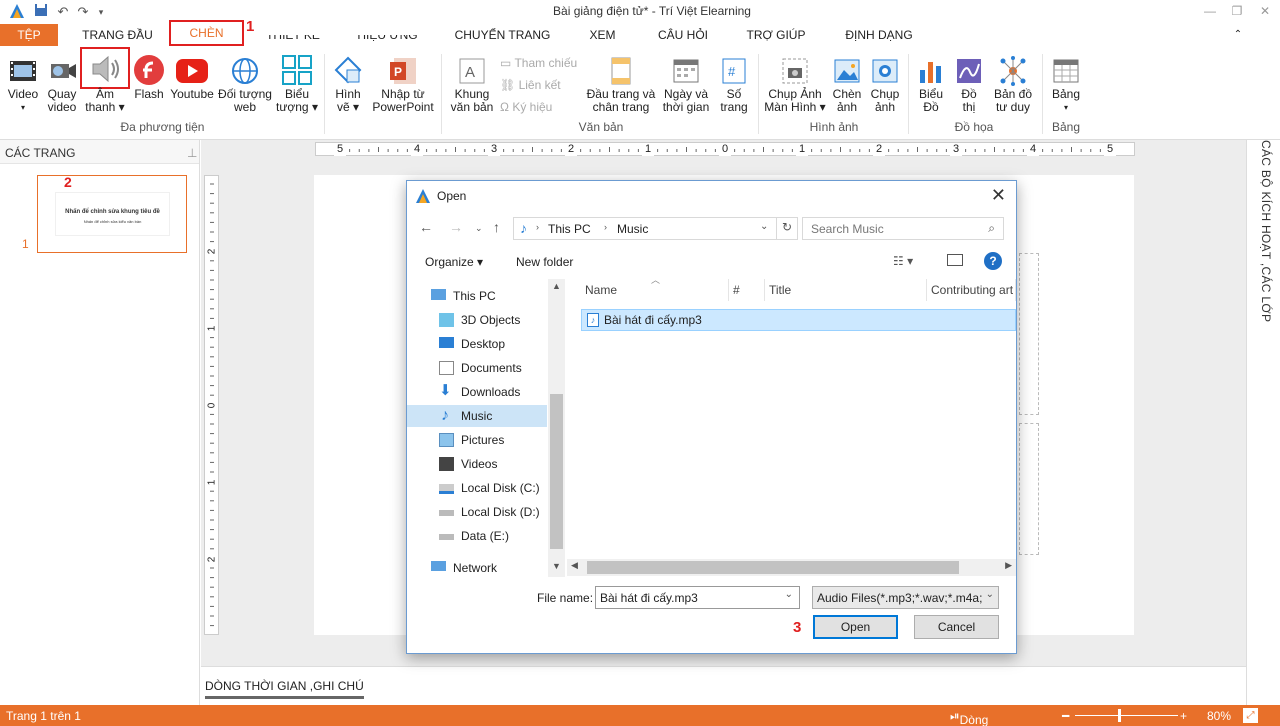  What do you see at coordinates (1065, 716) in the screenshot?
I see `zoom-out-icon: ━` at bounding box center [1065, 716].